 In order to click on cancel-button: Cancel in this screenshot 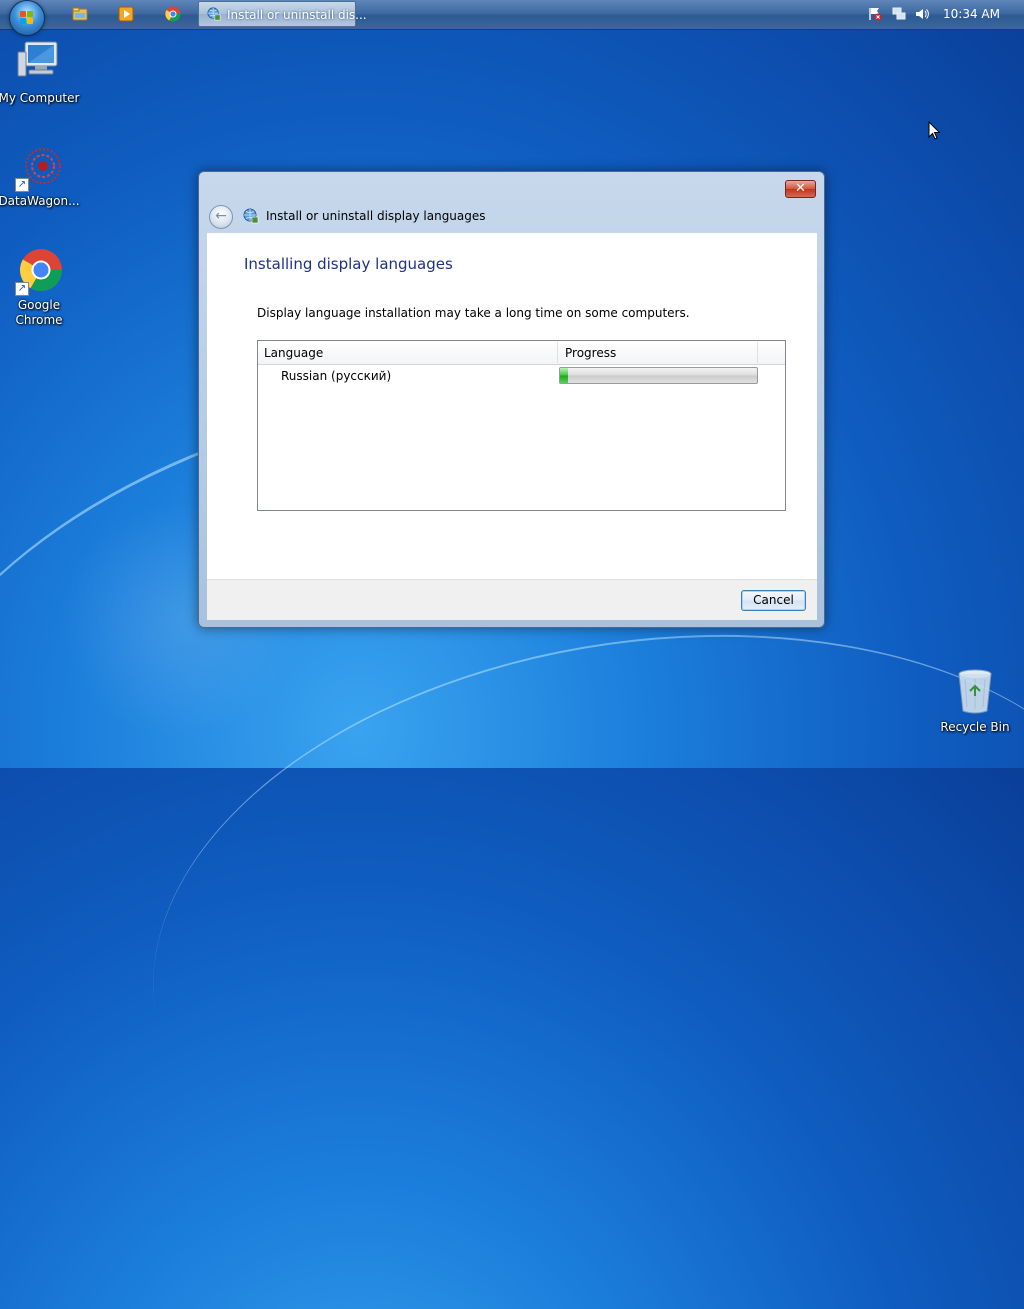, I will do `click(773, 600)`.